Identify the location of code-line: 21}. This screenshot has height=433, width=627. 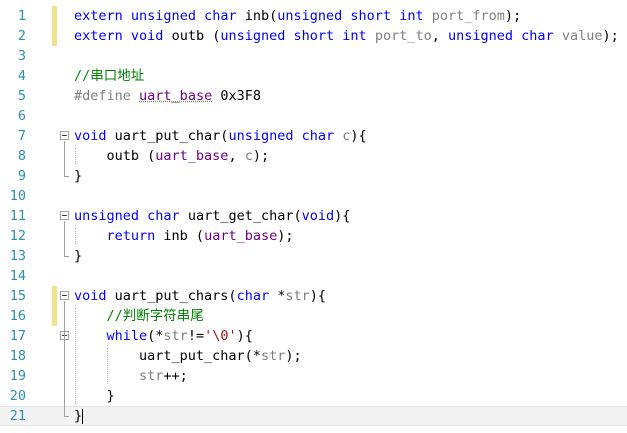
(313, 416).